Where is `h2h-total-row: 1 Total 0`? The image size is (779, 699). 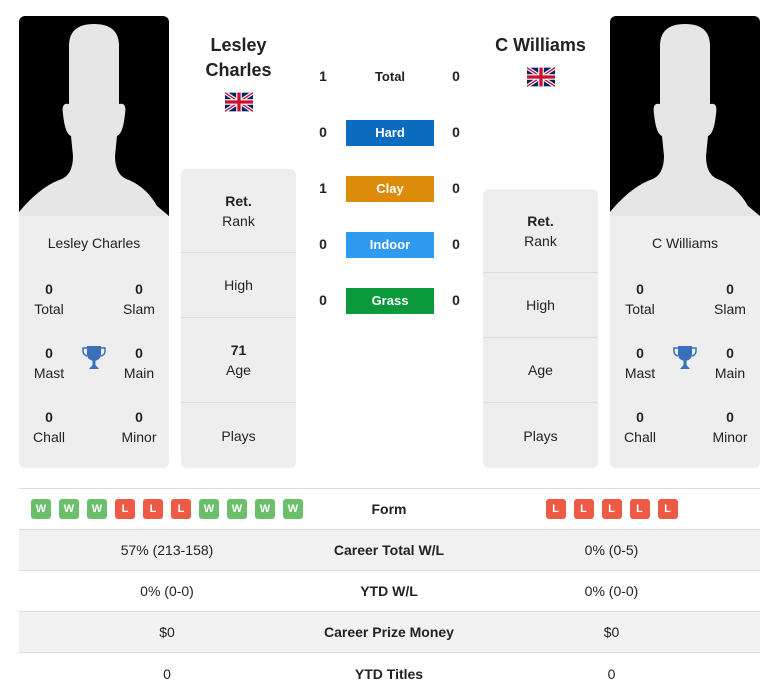
h2h-total-row: 1 Total 0 is located at coordinates (390, 77).